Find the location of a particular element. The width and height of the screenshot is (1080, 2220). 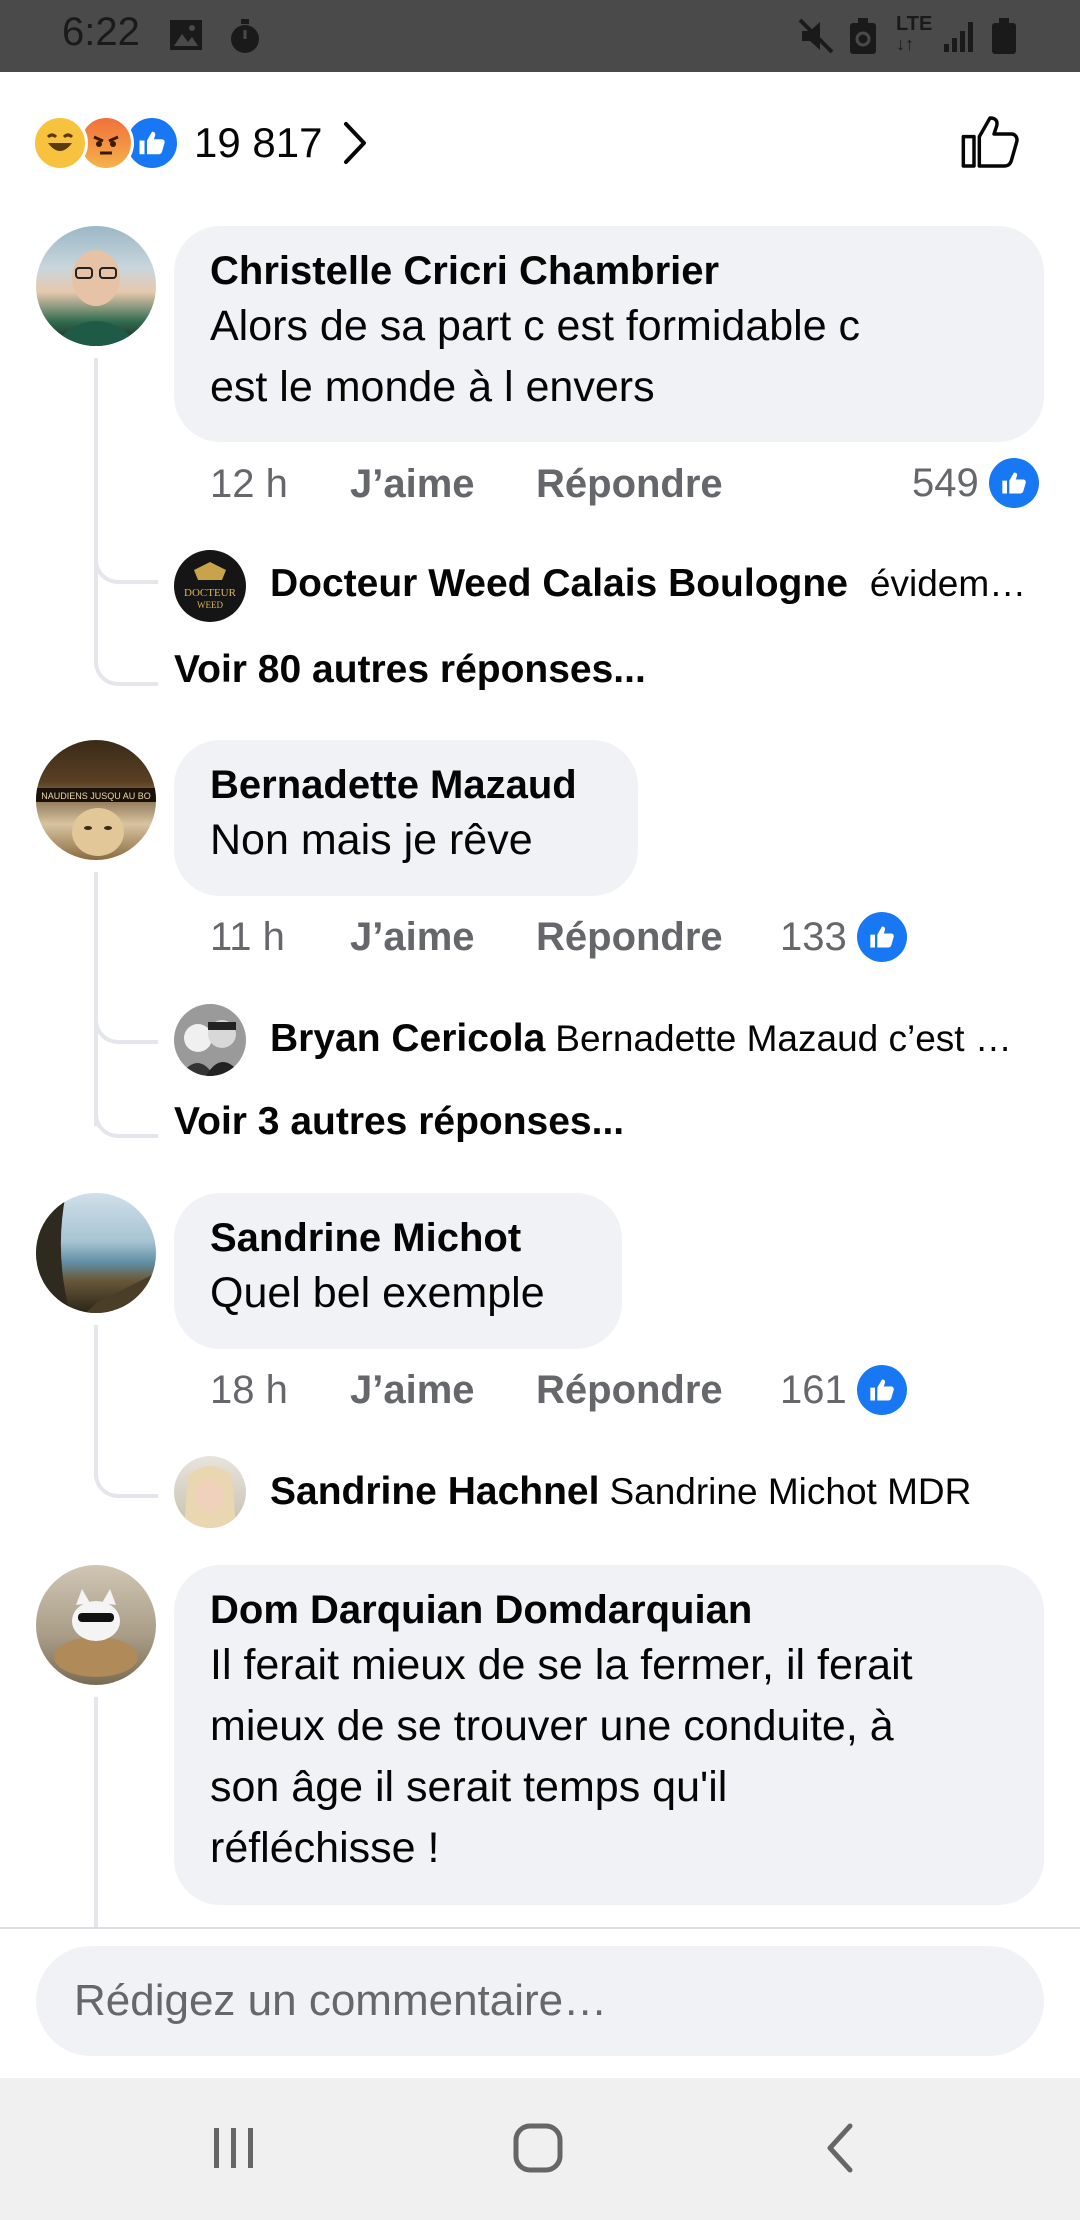

comment-like-count: 549 is located at coordinates (975, 483).